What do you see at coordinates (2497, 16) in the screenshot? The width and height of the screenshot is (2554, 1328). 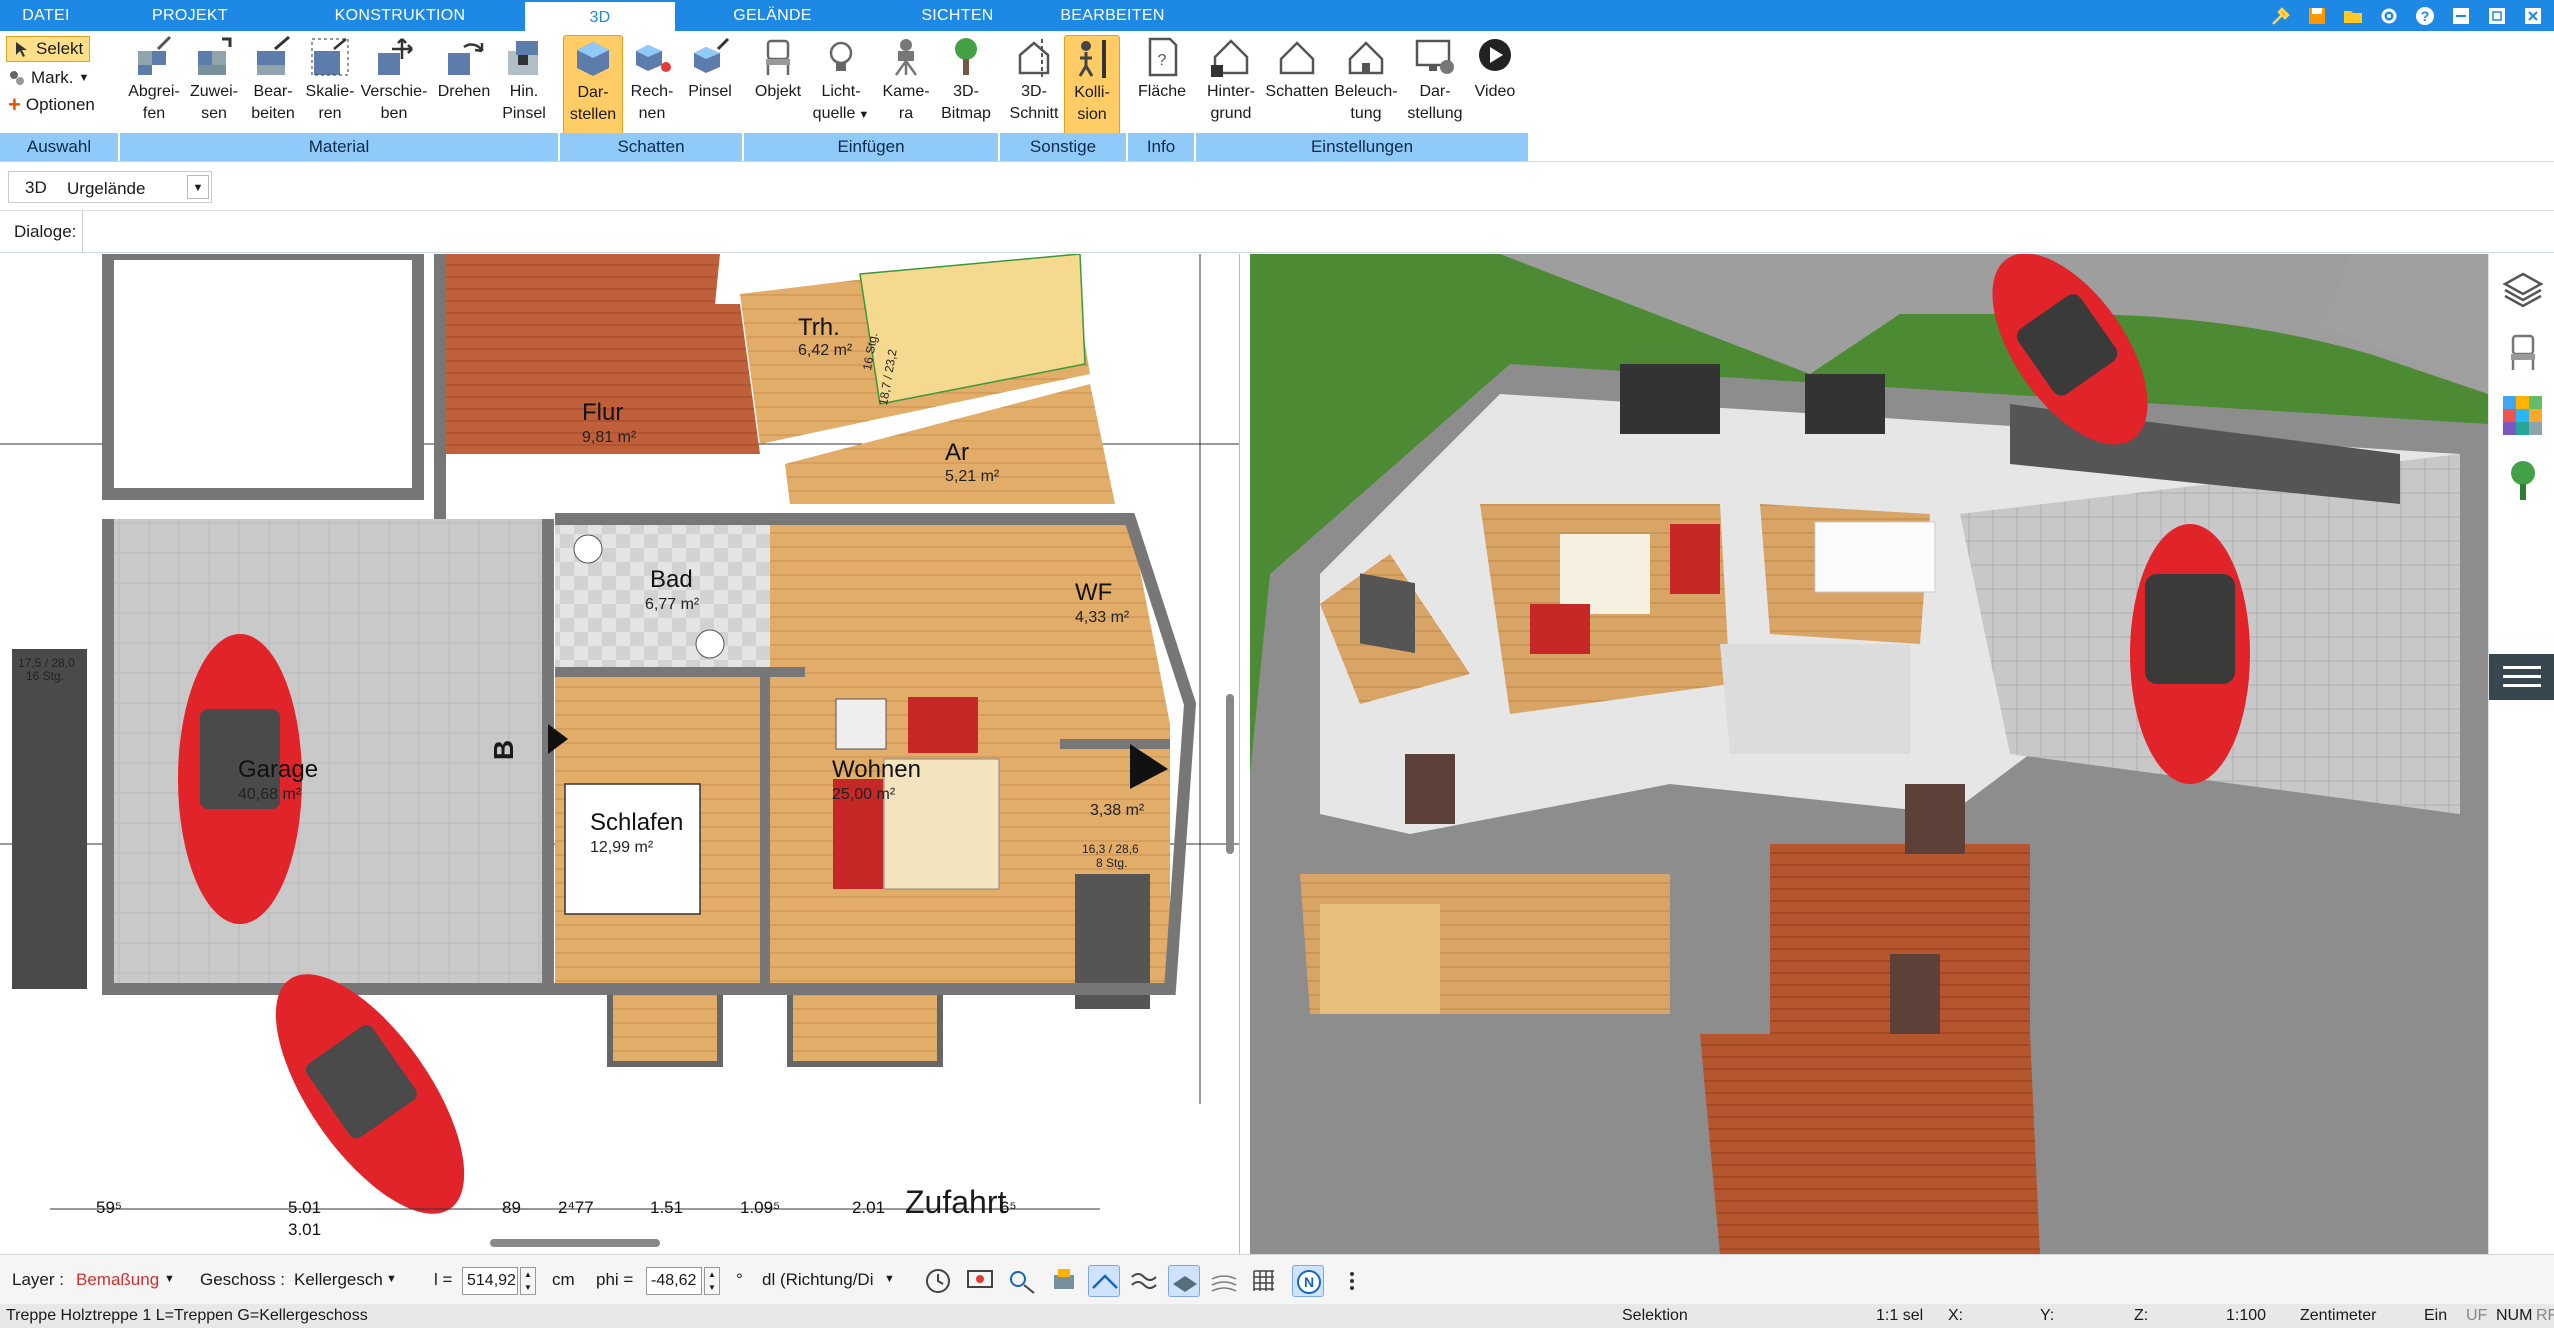 I see `restore-icon` at bounding box center [2497, 16].